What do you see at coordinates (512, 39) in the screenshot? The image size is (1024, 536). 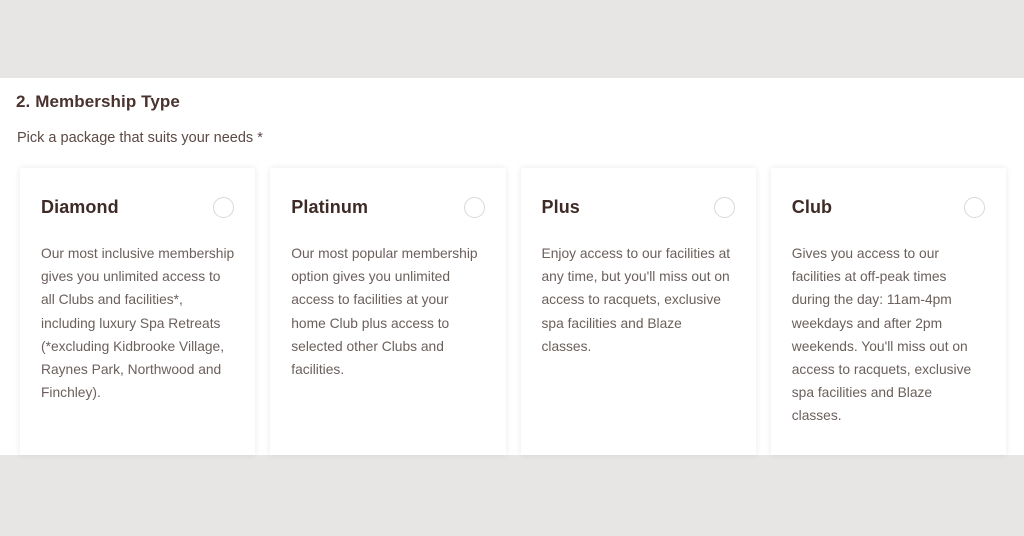 I see `top-background-band` at bounding box center [512, 39].